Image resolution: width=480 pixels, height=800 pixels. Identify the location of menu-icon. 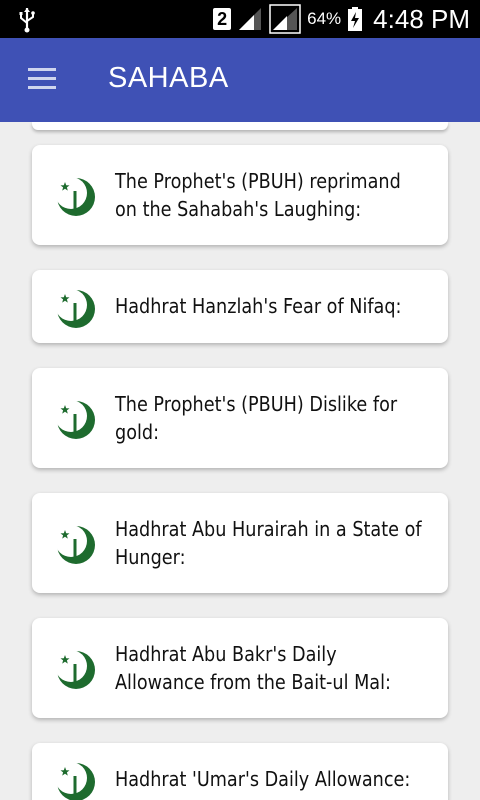
(42, 79).